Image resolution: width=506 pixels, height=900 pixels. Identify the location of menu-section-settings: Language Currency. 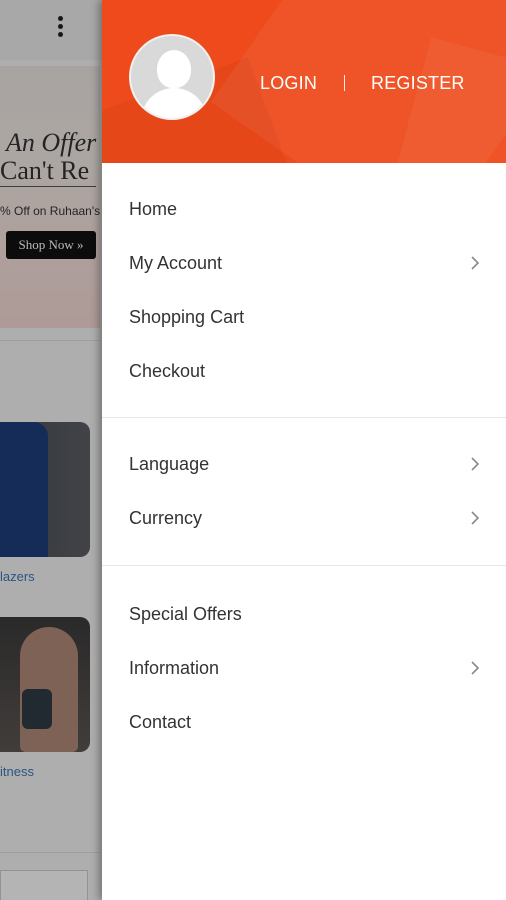
(304, 481).